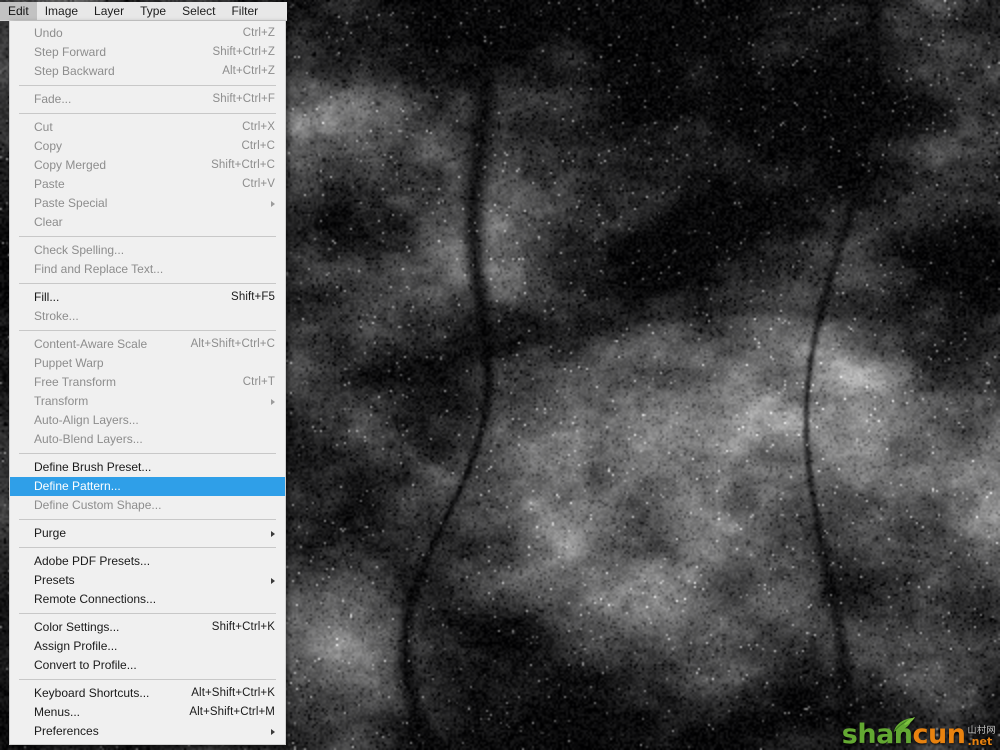 This screenshot has width=1000, height=750. What do you see at coordinates (147, 52) in the screenshot?
I see `menu-item-step-forward: Step Forward Shift+Ctrl+Z` at bounding box center [147, 52].